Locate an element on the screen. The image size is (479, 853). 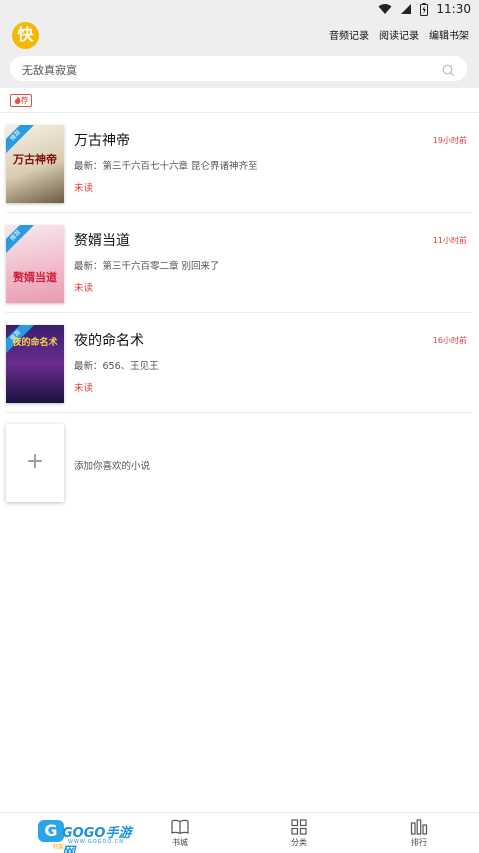
update-time: 19小时前 is located at coordinates (449, 140).